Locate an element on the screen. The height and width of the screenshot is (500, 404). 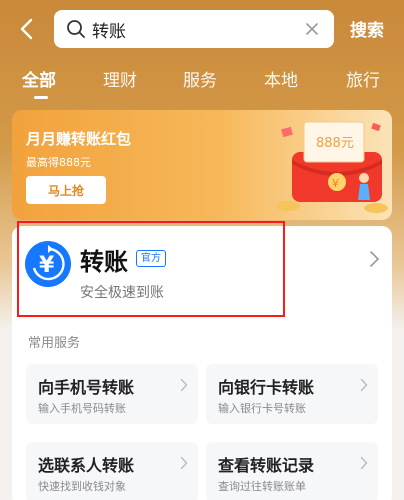
service-desc: 输入手机号码转账 is located at coordinates (82, 408).